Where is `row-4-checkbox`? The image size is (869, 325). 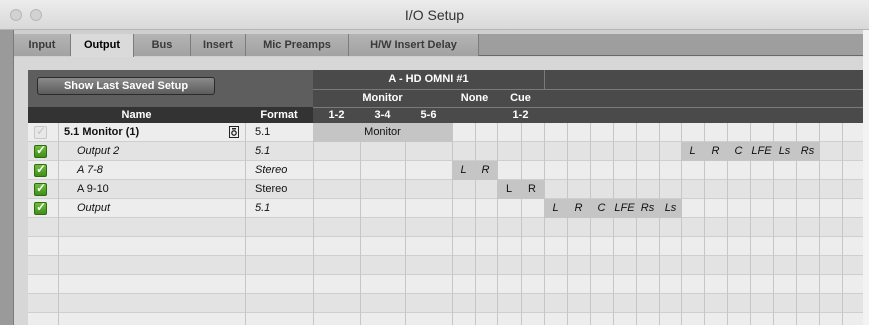 row-4-checkbox is located at coordinates (40, 188).